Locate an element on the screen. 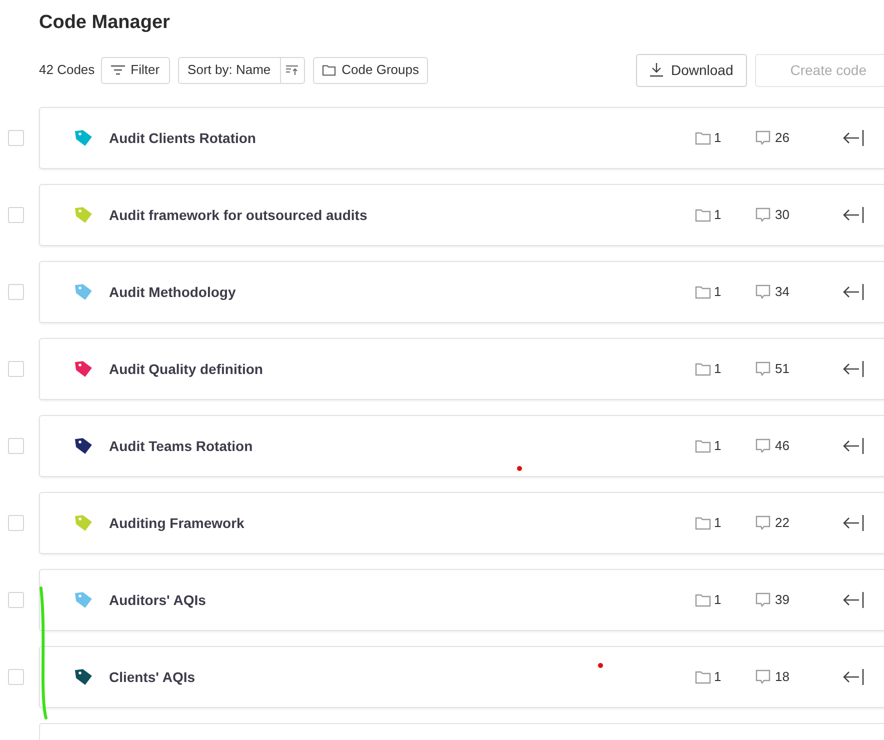 The height and width of the screenshot is (740, 884). code-card: Clients' AQIs 1 18 is located at coordinates (461, 677).